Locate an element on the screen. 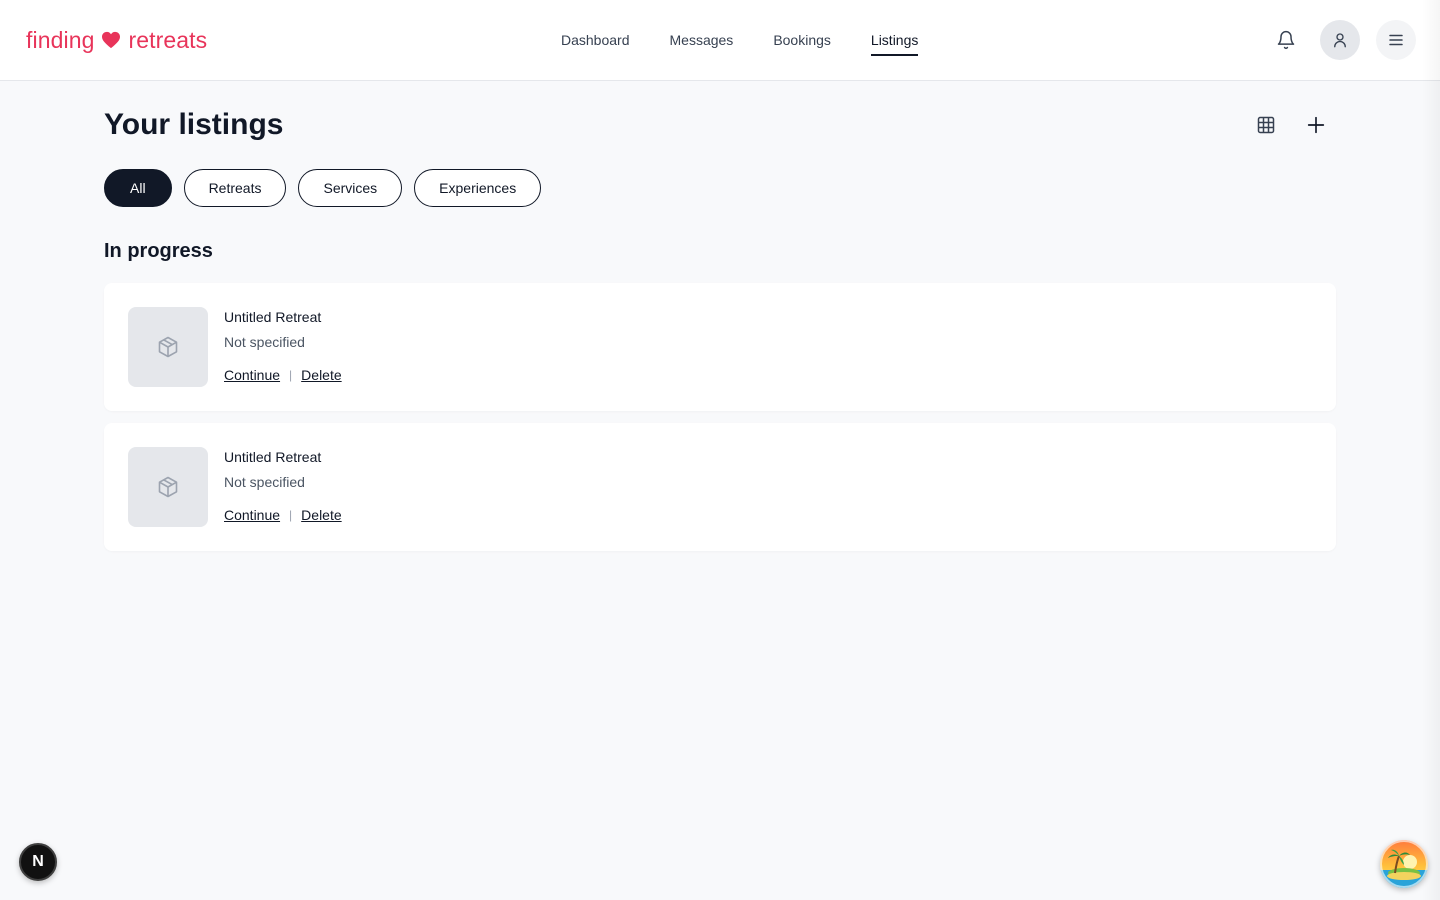 The width and height of the screenshot is (1440, 900). user-icon is located at coordinates (1340, 40).